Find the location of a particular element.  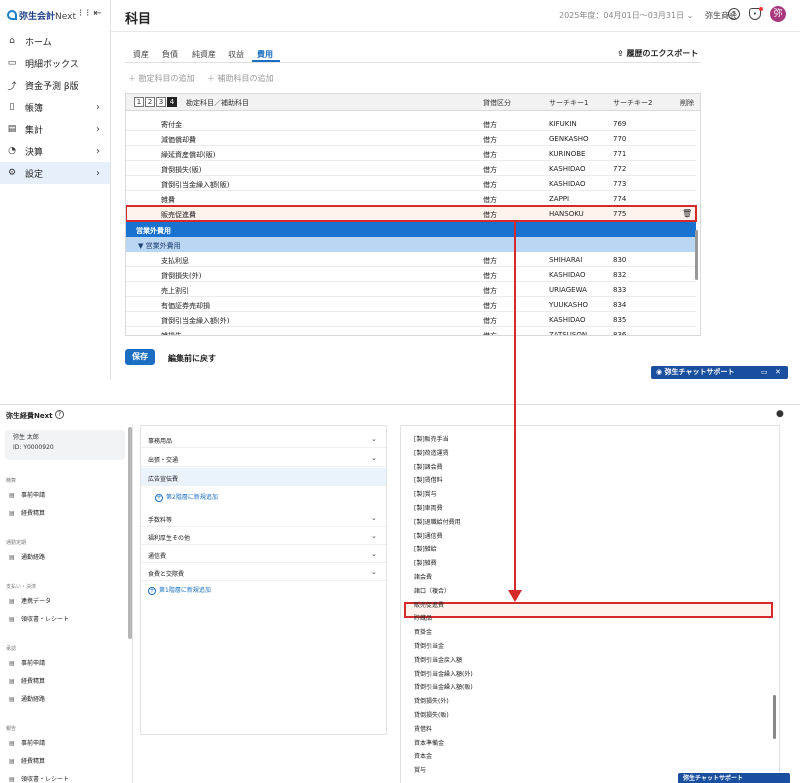

account-list-item: 貯蔵品 is located at coordinates (423, 617).